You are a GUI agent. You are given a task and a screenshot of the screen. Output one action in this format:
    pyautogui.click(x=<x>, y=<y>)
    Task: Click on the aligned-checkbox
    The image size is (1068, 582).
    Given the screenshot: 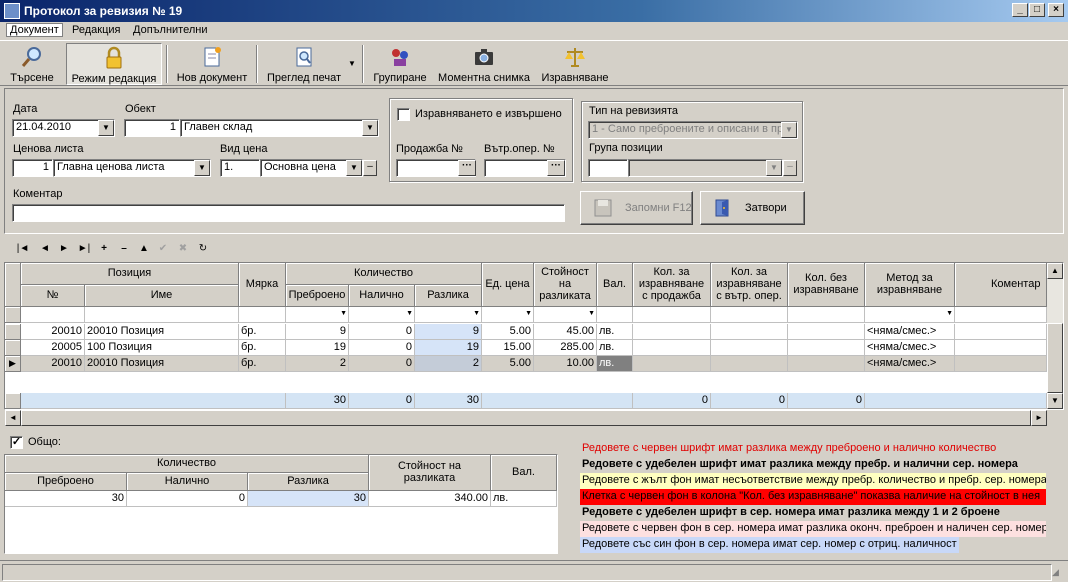 What is the action you would take?
    pyautogui.click(x=403, y=114)
    